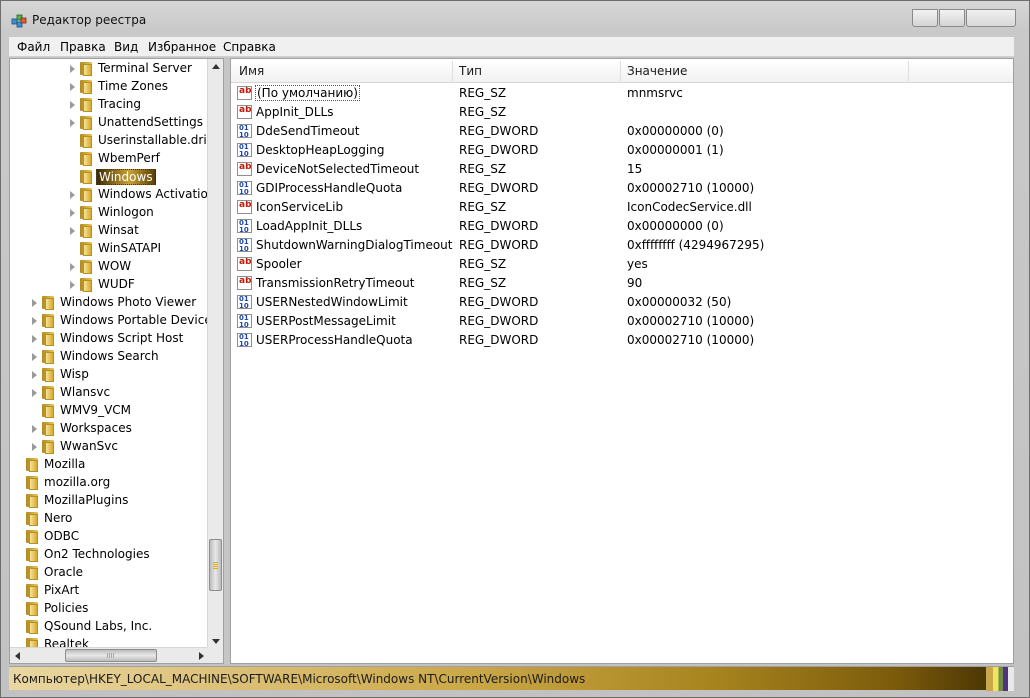 The height and width of the screenshot is (698, 1030). What do you see at coordinates (109, 123) in the screenshot?
I see `tree-item: UnattendSettings` at bounding box center [109, 123].